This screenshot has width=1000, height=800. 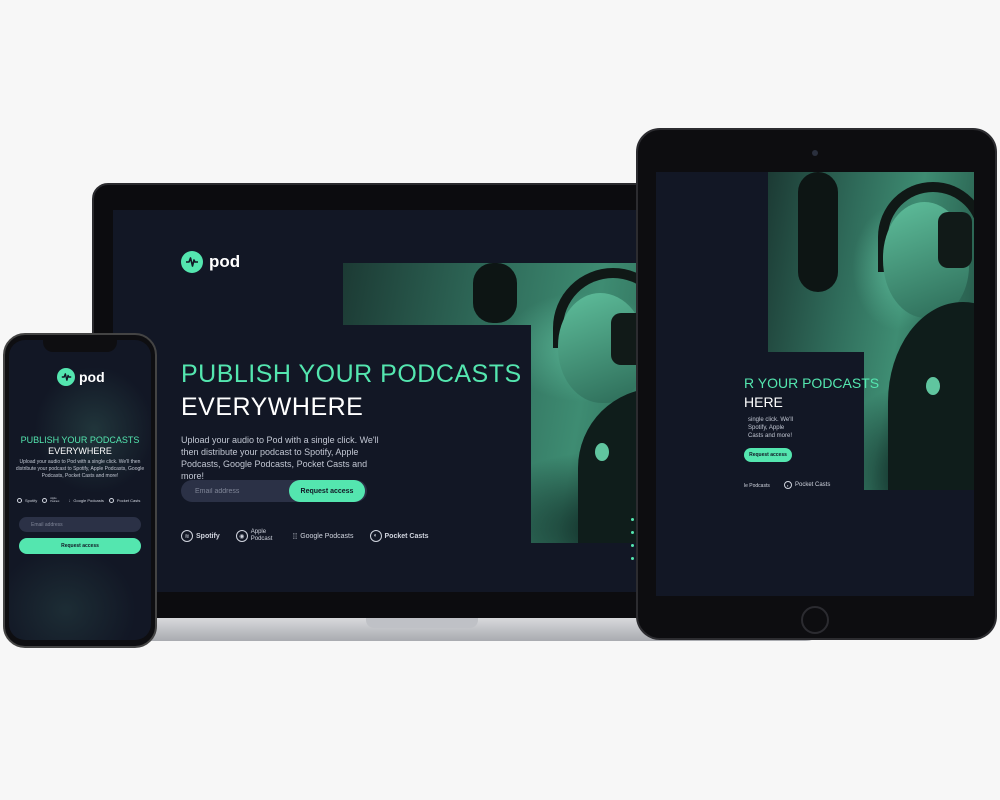 I want to click on apple-podcasts-icon, so click(x=45, y=500).